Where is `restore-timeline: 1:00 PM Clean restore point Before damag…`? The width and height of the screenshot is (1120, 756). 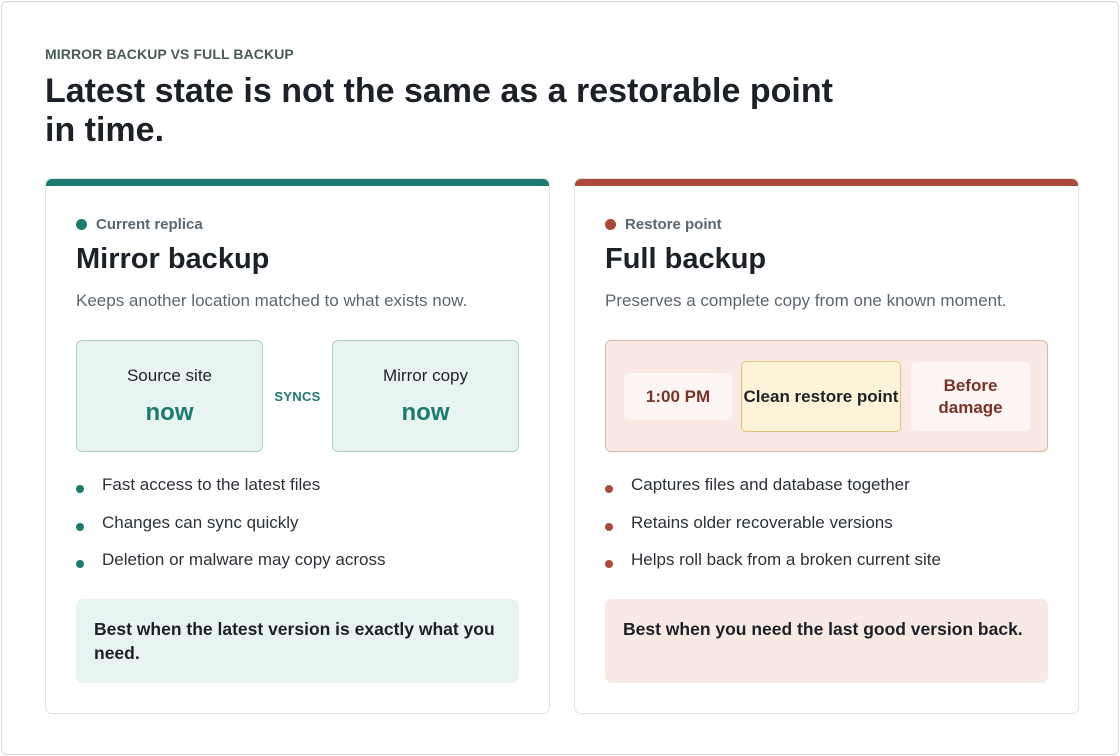
restore-timeline: 1:00 PM Clean restore point Before damag… is located at coordinates (826, 396).